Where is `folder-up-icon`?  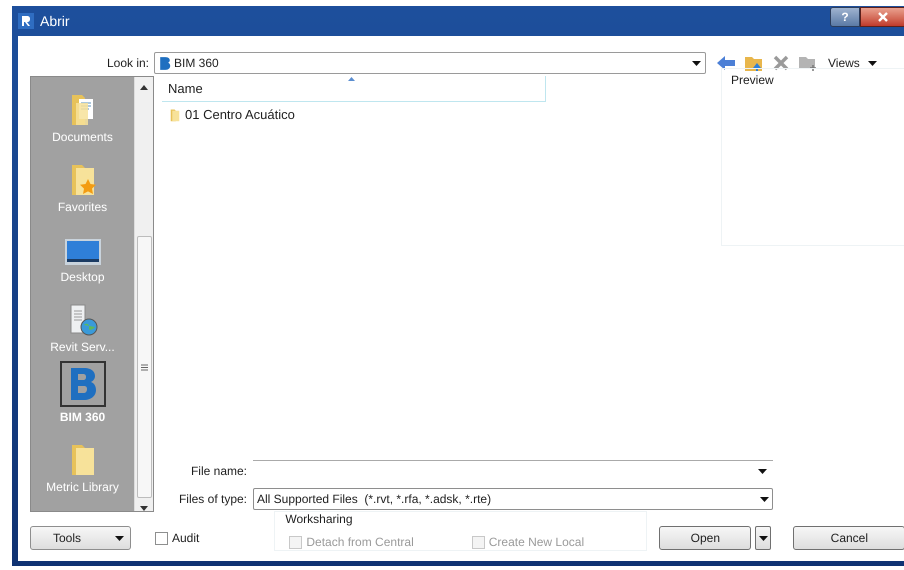 folder-up-icon is located at coordinates (754, 63).